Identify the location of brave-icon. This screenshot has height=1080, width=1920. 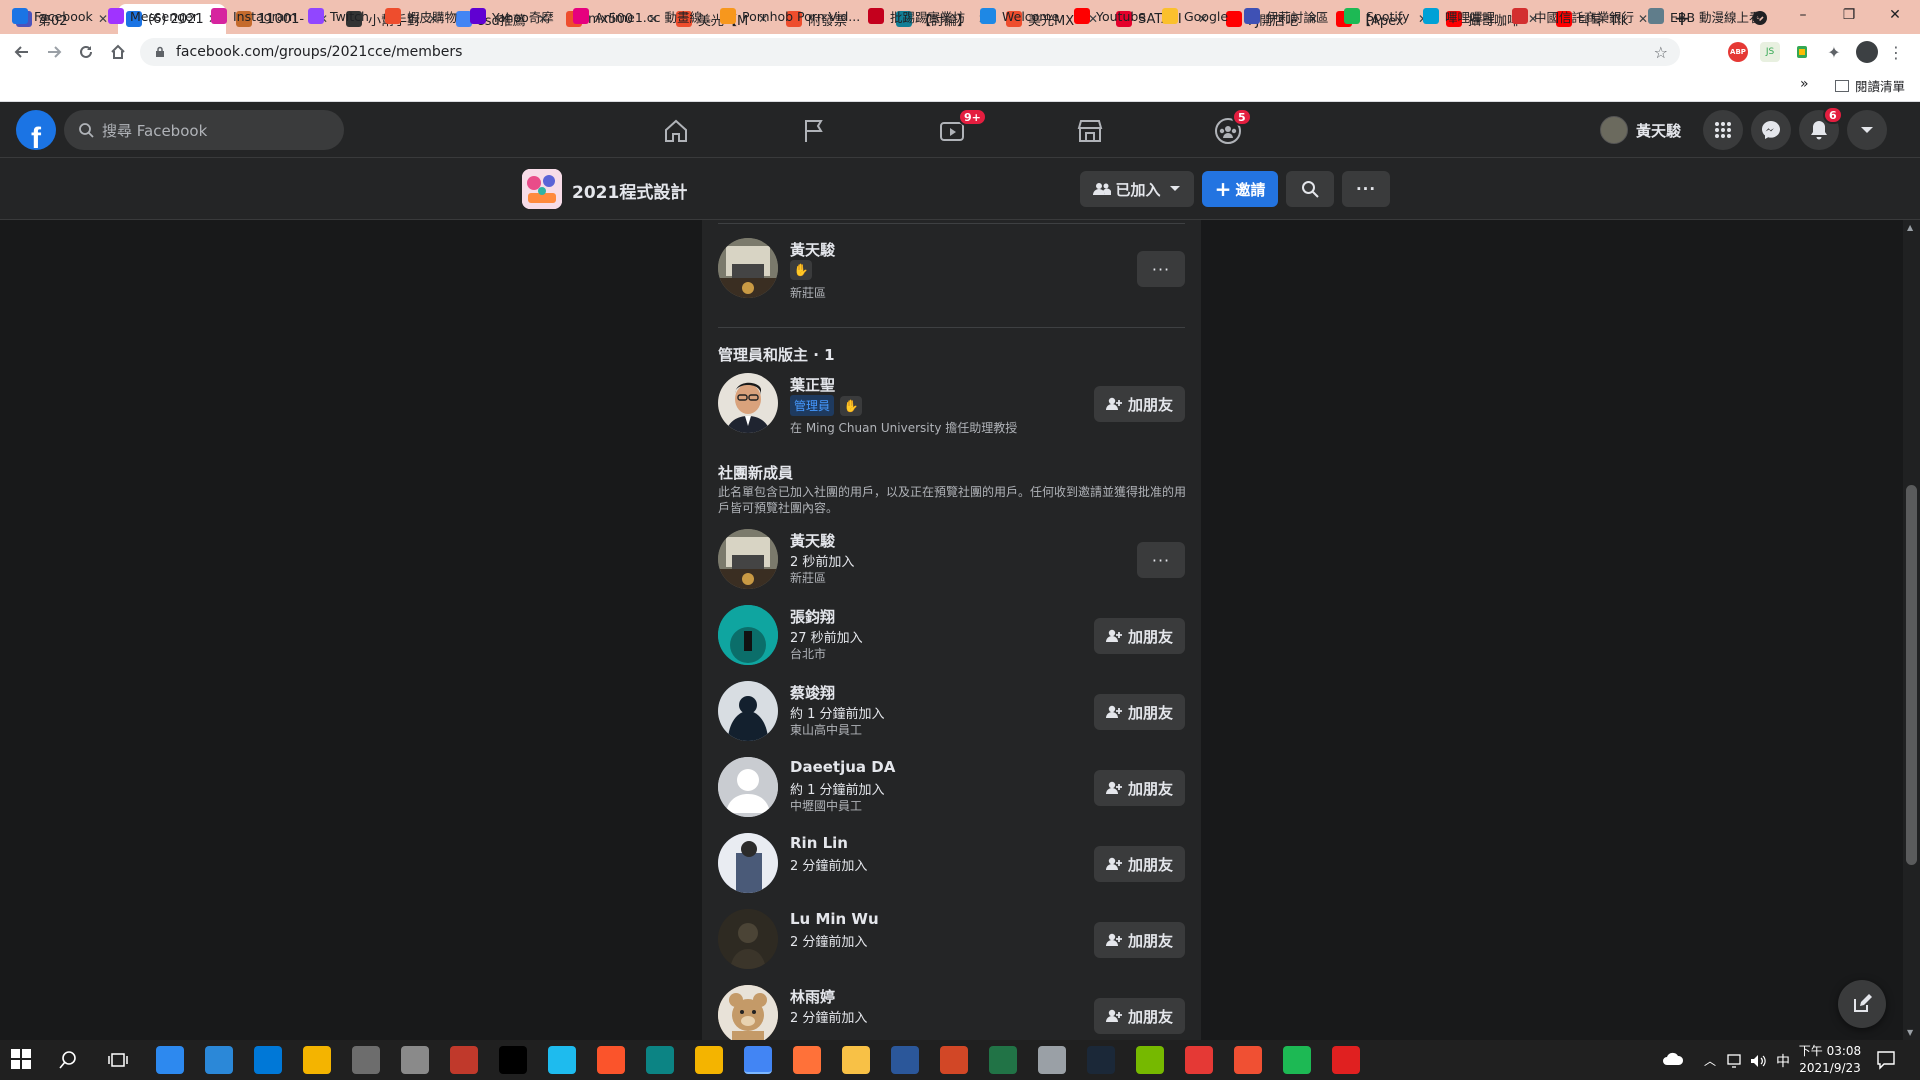
(611, 1060).